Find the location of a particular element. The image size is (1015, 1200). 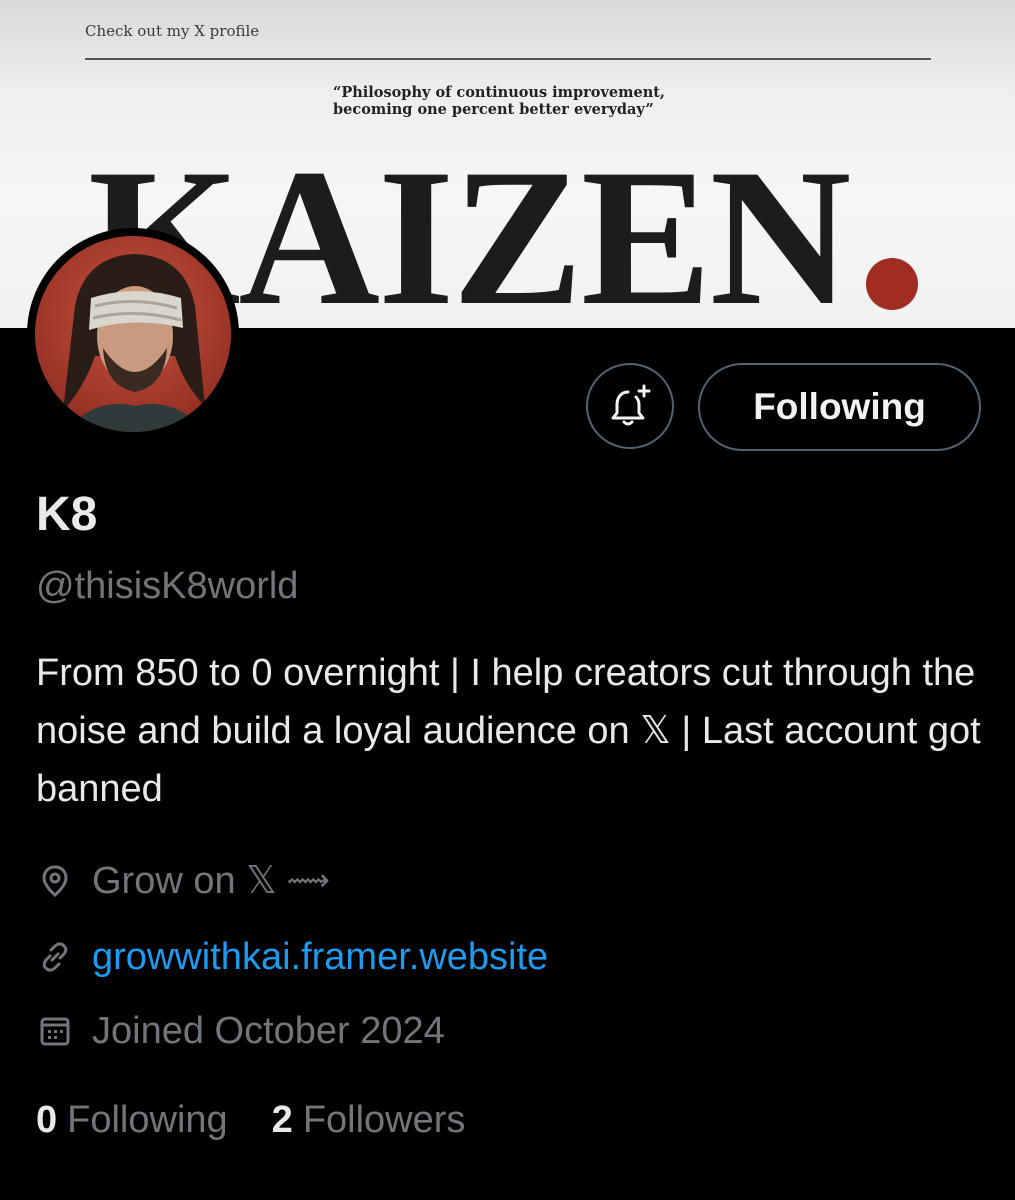

website-row: growwithkai.framer.website is located at coordinates (292, 957).